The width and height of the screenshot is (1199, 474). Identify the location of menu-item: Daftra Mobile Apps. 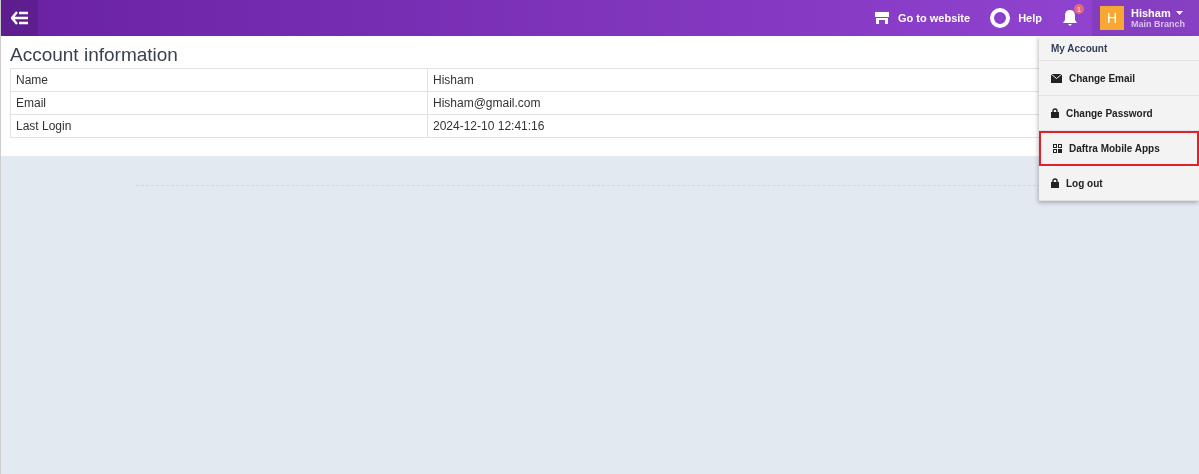
(1119, 148).